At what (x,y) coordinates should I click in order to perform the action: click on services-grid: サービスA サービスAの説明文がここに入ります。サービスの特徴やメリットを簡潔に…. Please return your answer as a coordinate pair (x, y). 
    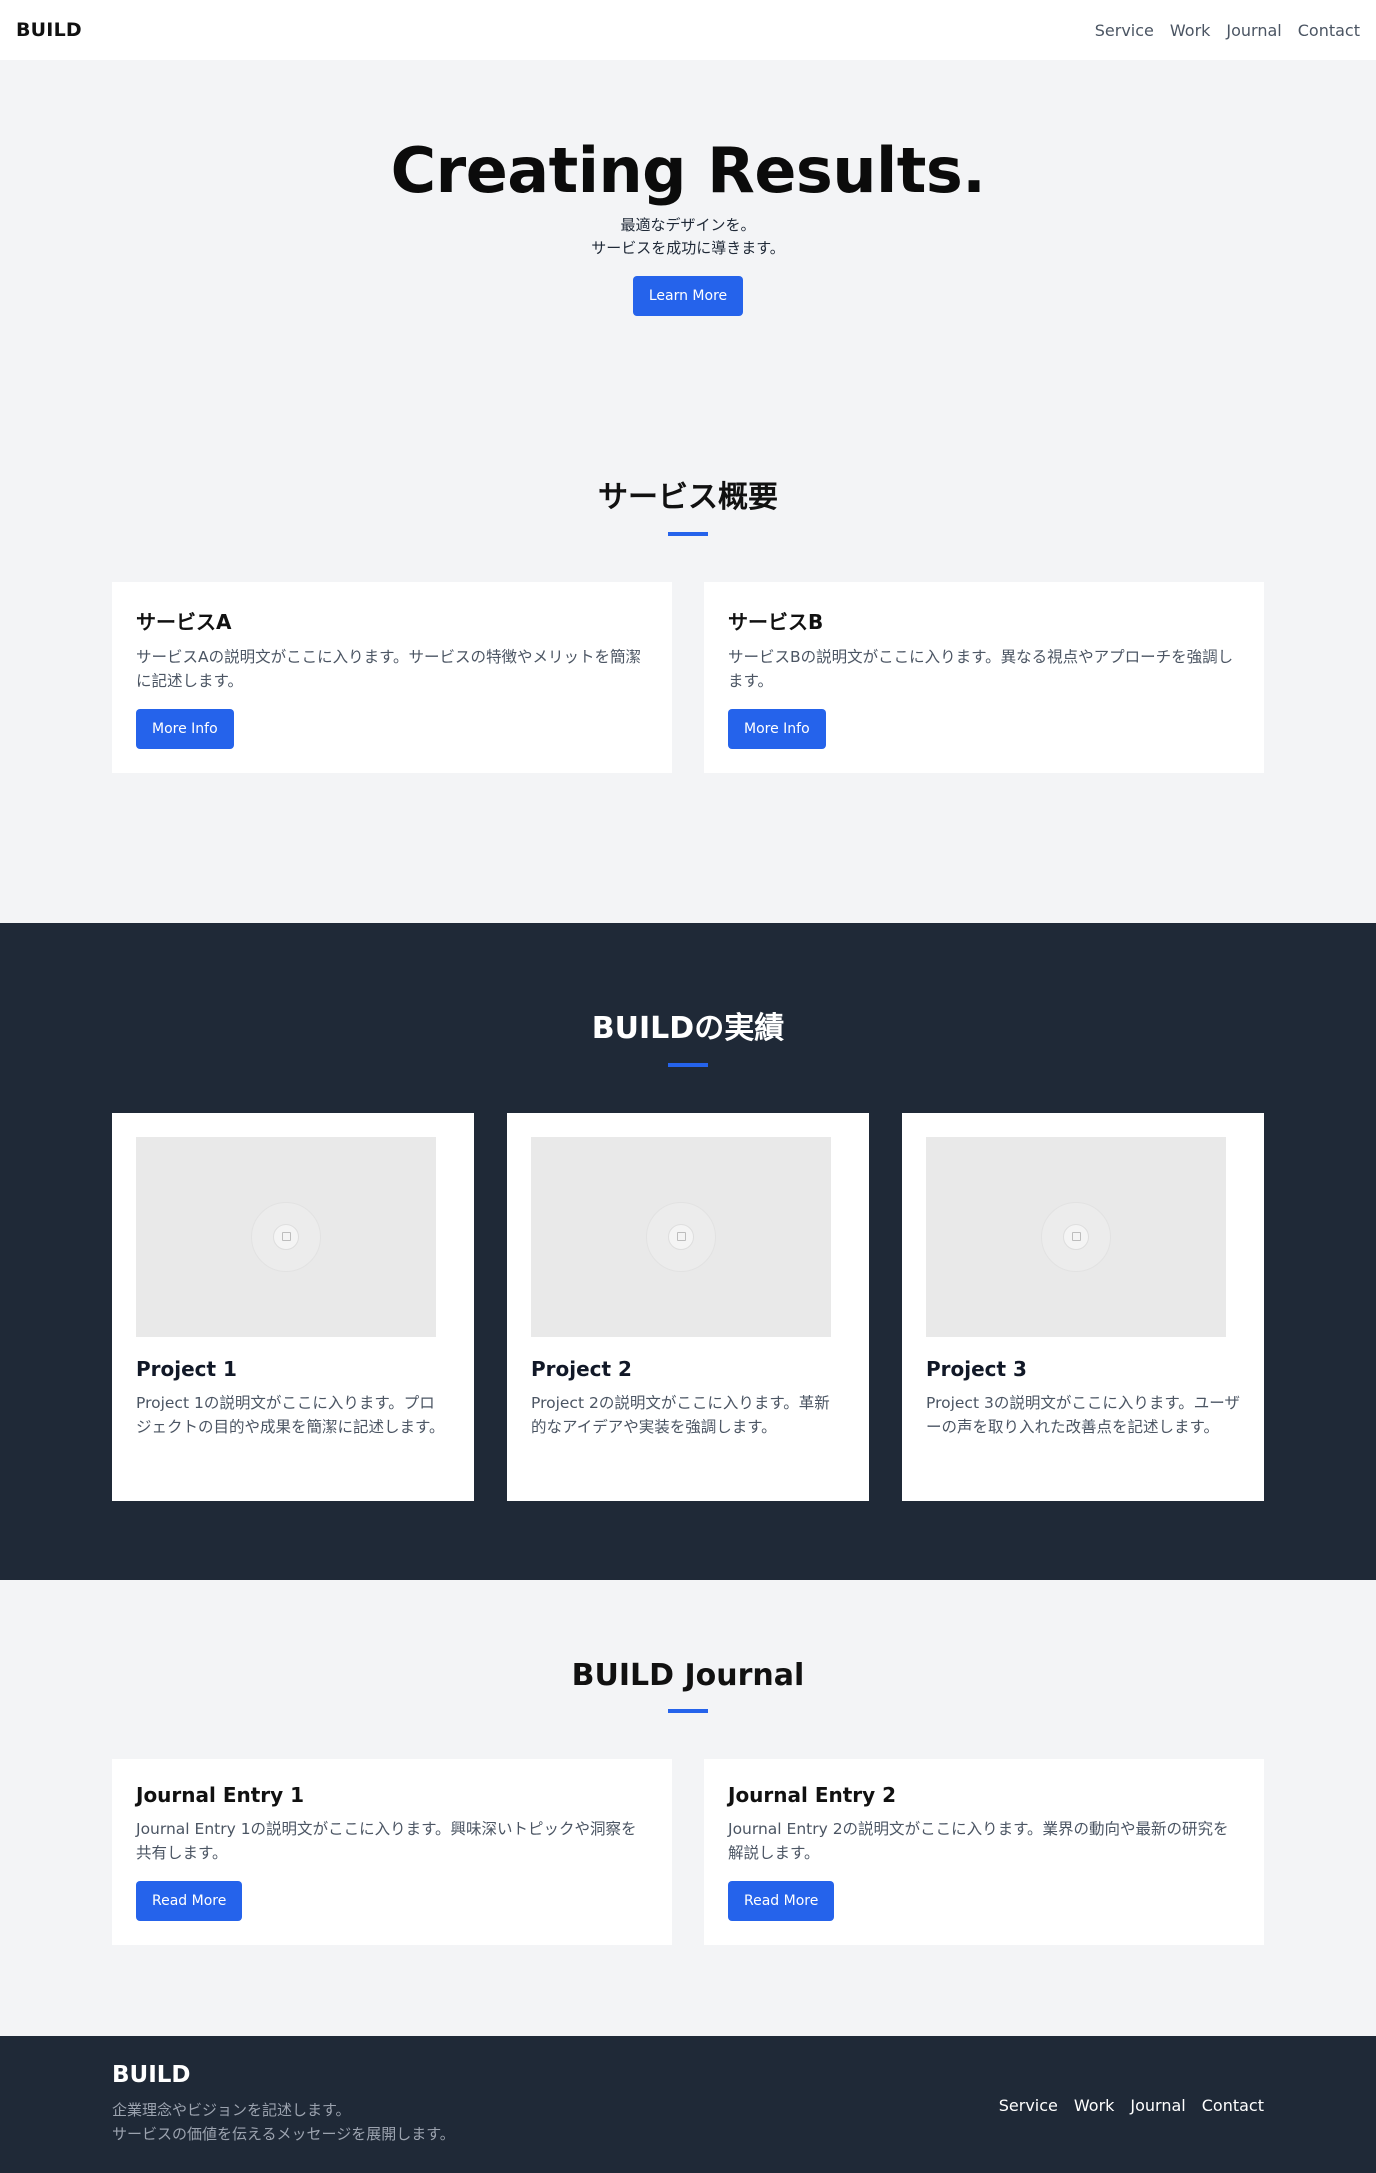
    Looking at the image, I should click on (688, 677).